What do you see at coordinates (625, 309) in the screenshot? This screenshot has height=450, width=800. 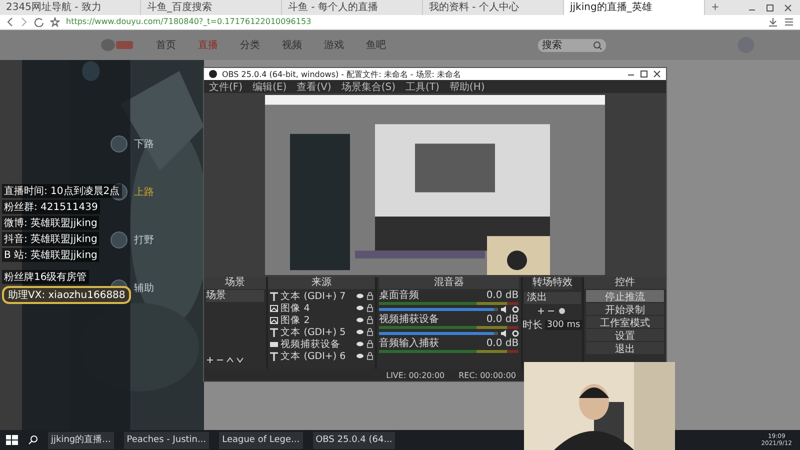 I see `control-button: 开始录制` at bounding box center [625, 309].